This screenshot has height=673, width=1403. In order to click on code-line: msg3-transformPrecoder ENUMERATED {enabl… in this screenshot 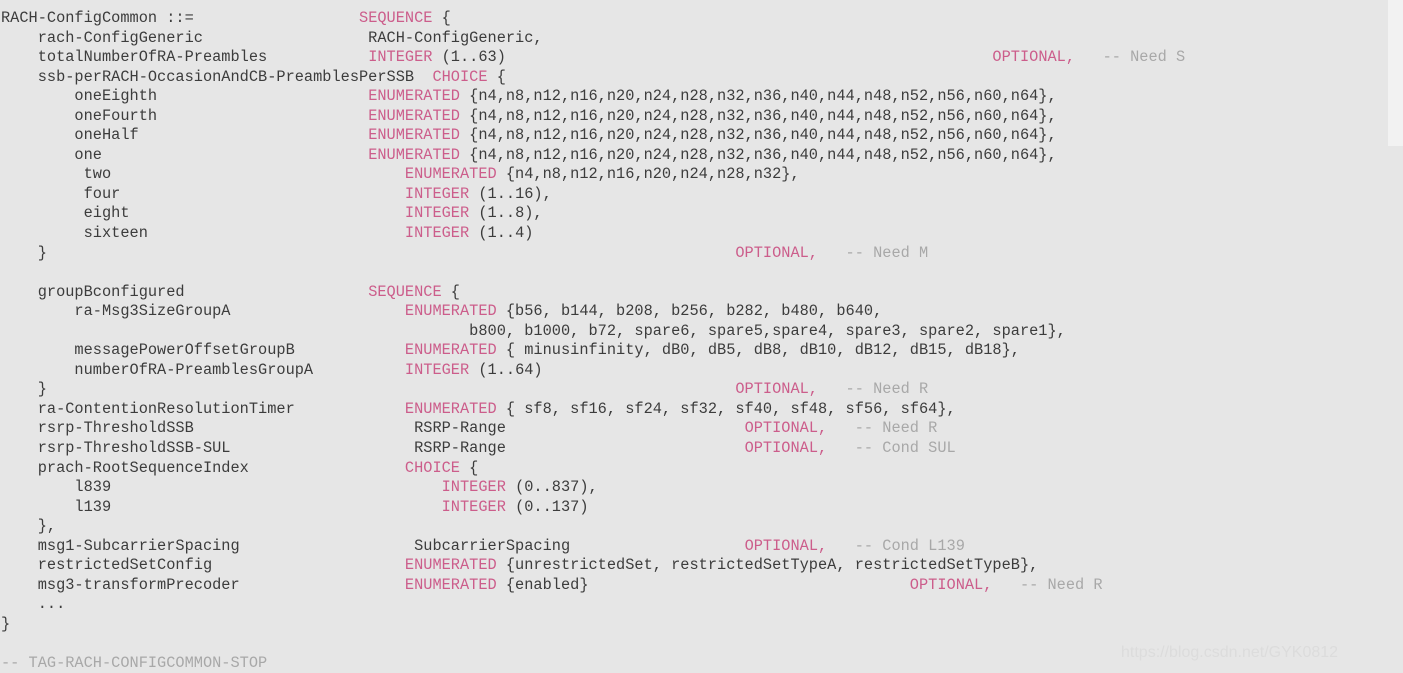, I will do `click(593, 586)`.